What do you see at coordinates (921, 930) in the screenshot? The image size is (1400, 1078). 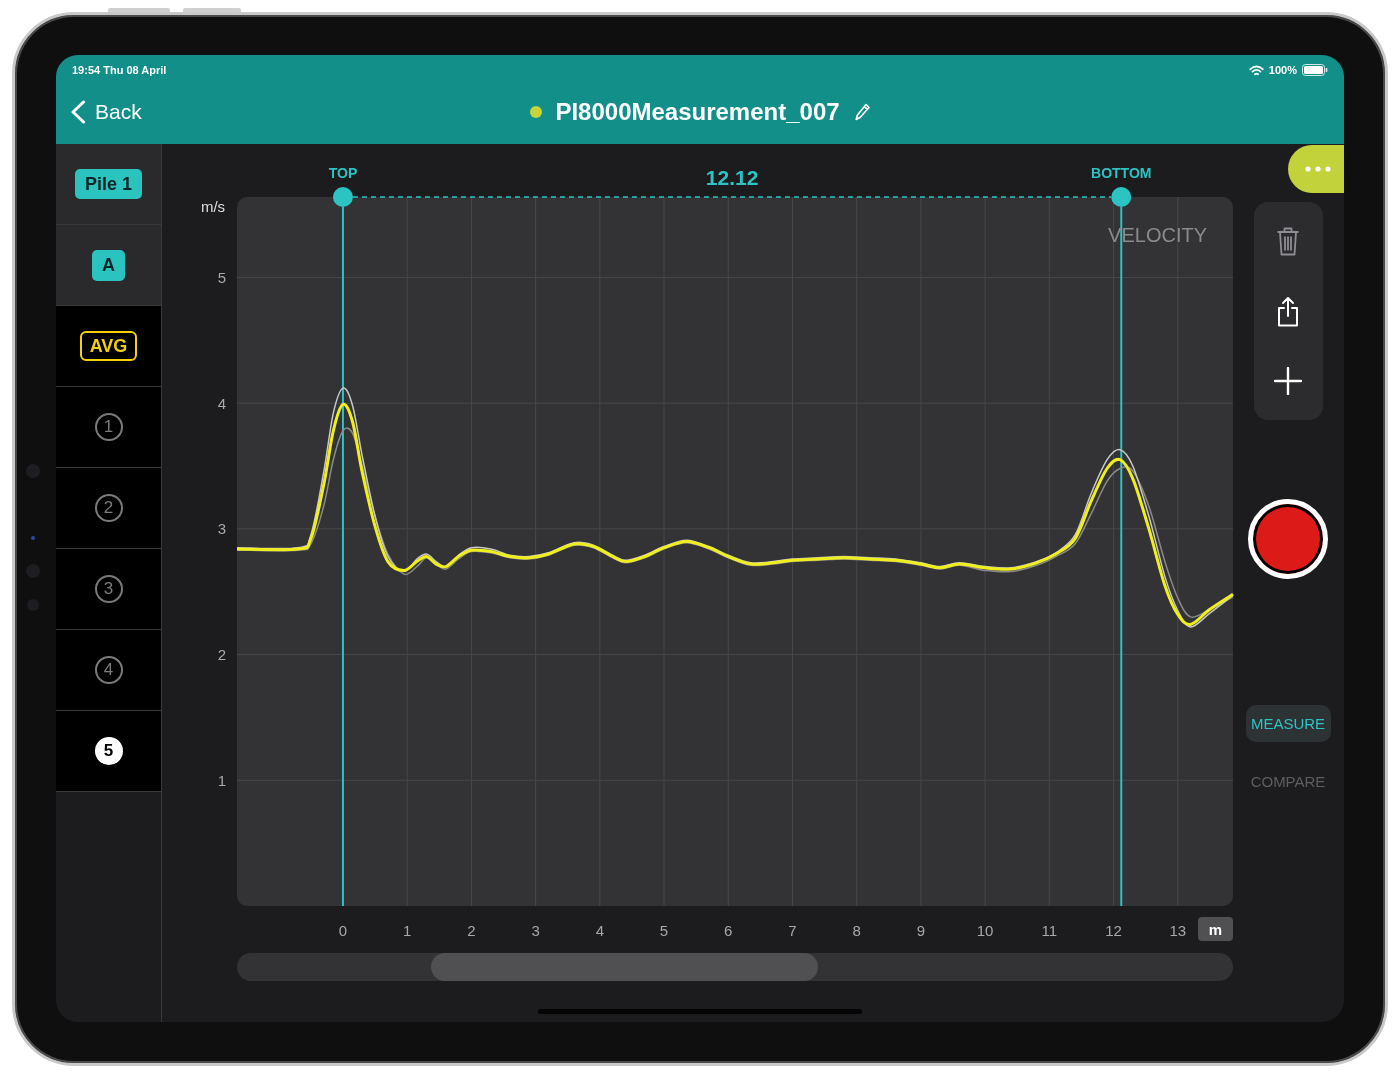 I see `x-tick-label: 9` at bounding box center [921, 930].